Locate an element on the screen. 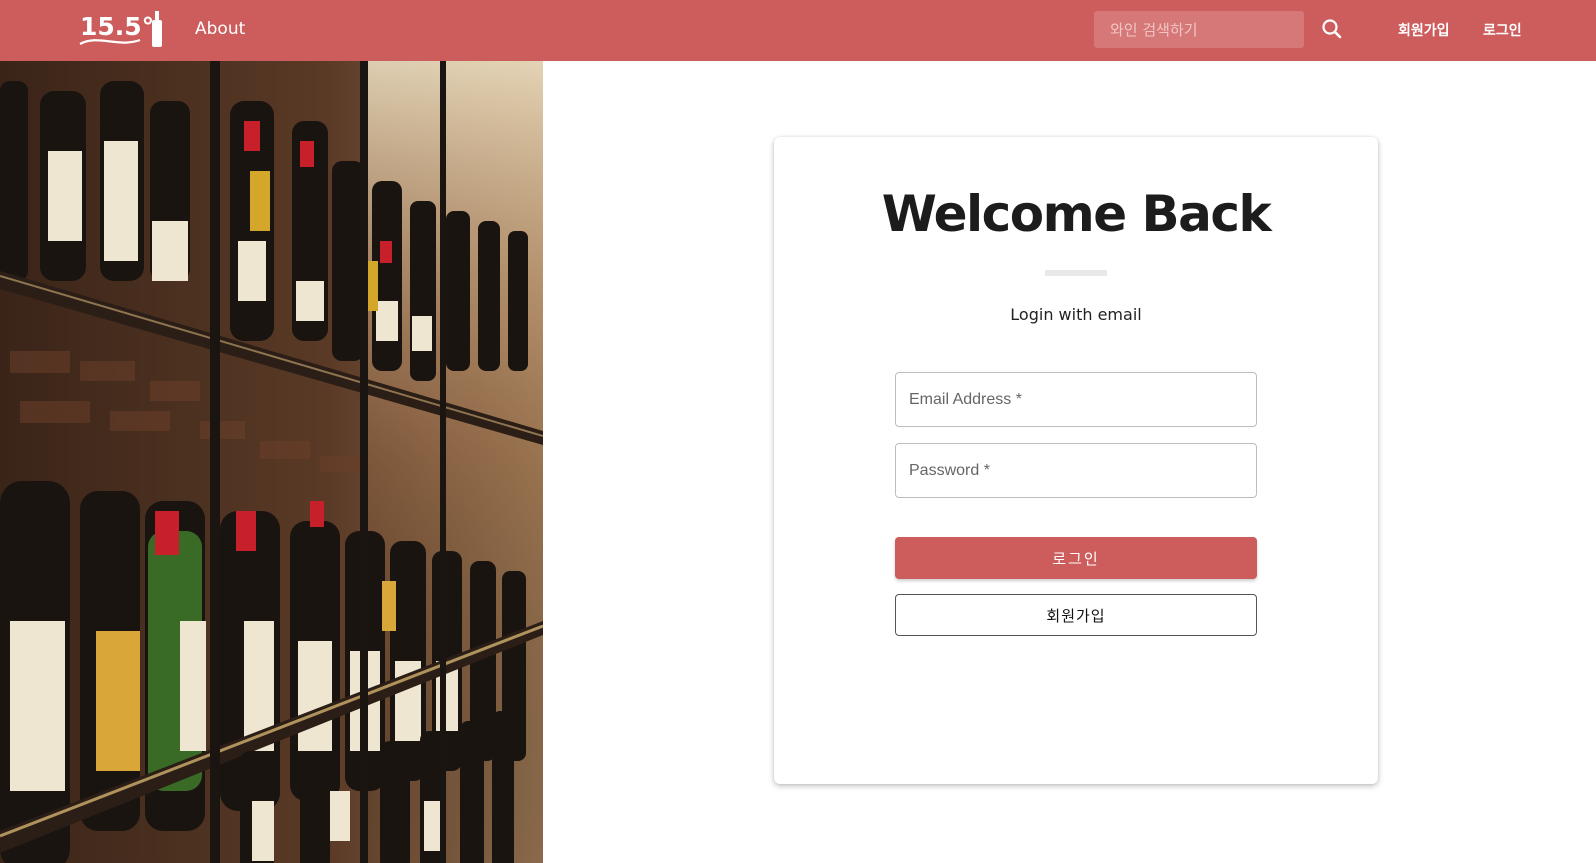  login-subtitle: Login with email is located at coordinates (1076, 314).